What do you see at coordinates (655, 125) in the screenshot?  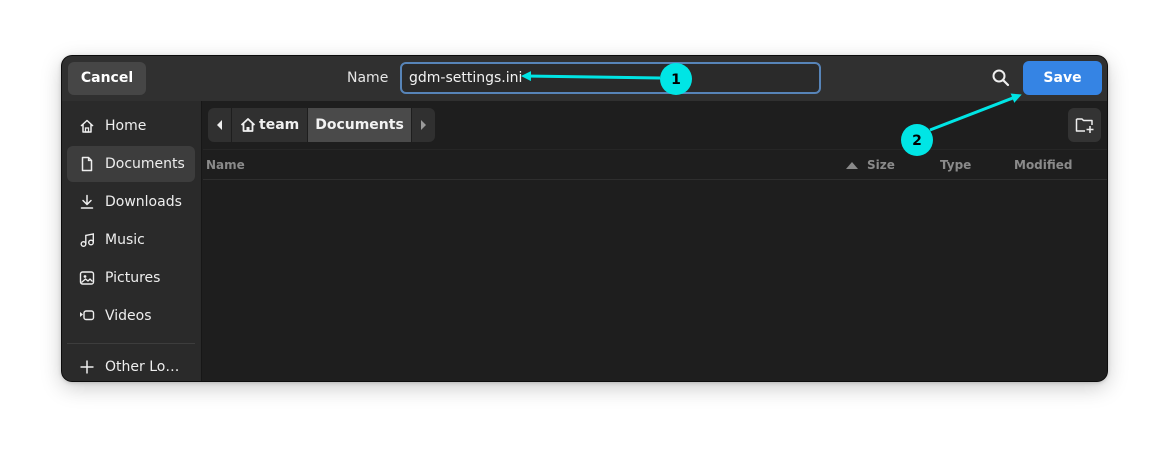 I see `pathbar: team Documents` at bounding box center [655, 125].